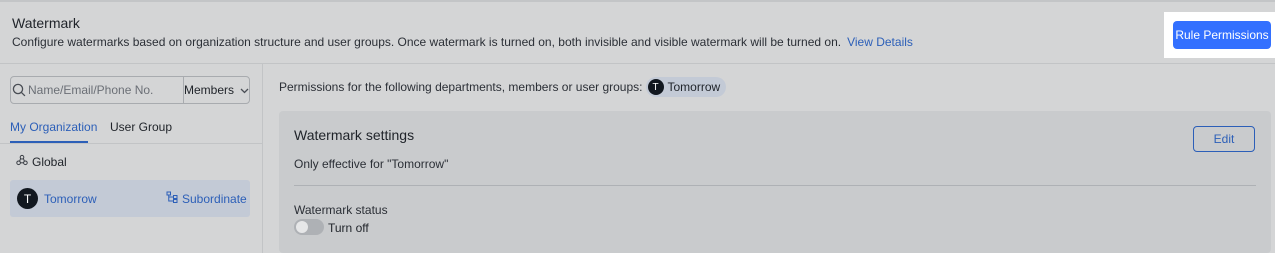  I want to click on member-filter-label: Members, so click(208, 90).